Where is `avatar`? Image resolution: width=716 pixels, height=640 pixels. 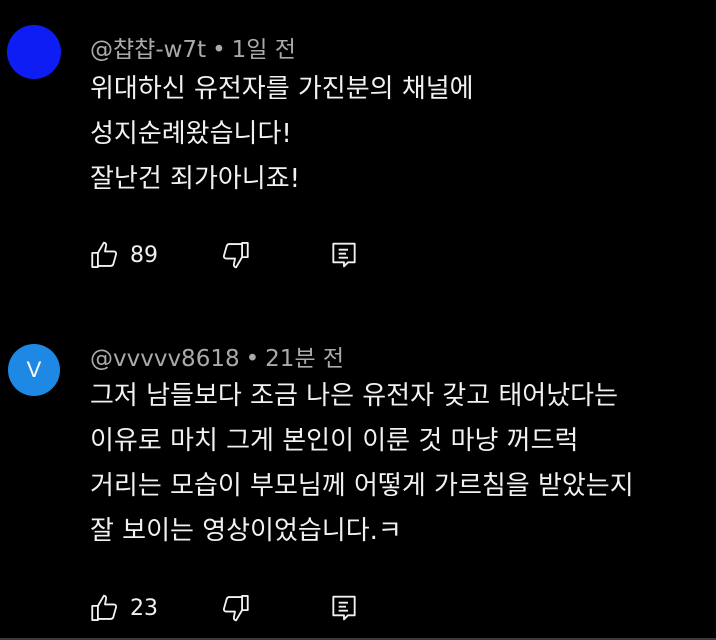
avatar is located at coordinates (34, 52).